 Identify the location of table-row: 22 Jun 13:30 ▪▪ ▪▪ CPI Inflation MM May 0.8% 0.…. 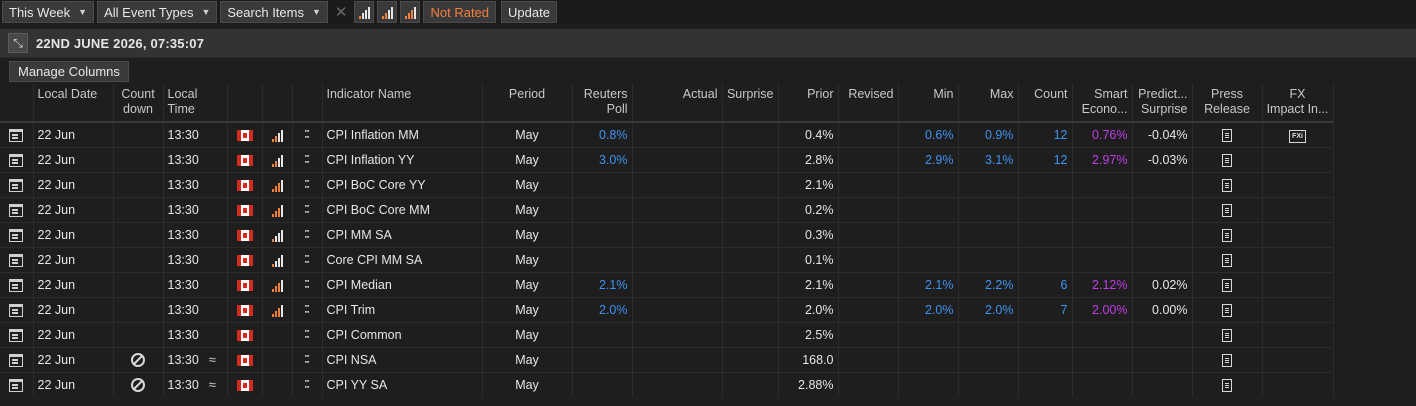
(667, 134).